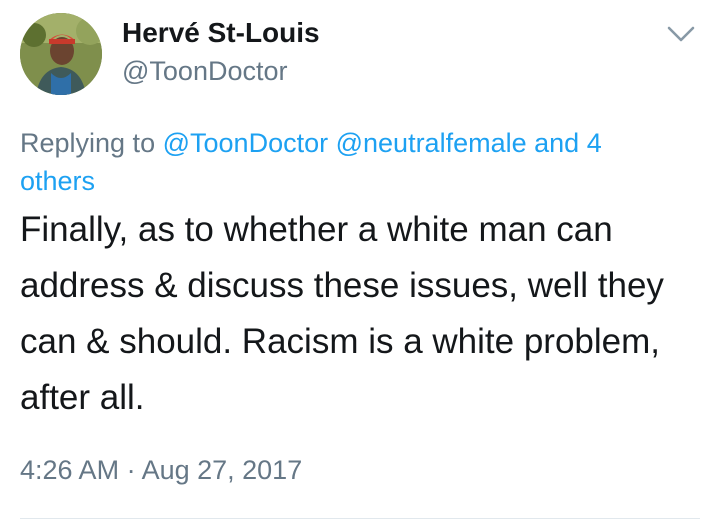 Image resolution: width=720 pixels, height=522 pixels. I want to click on mention-link: @ToonDoctor, so click(245, 143).